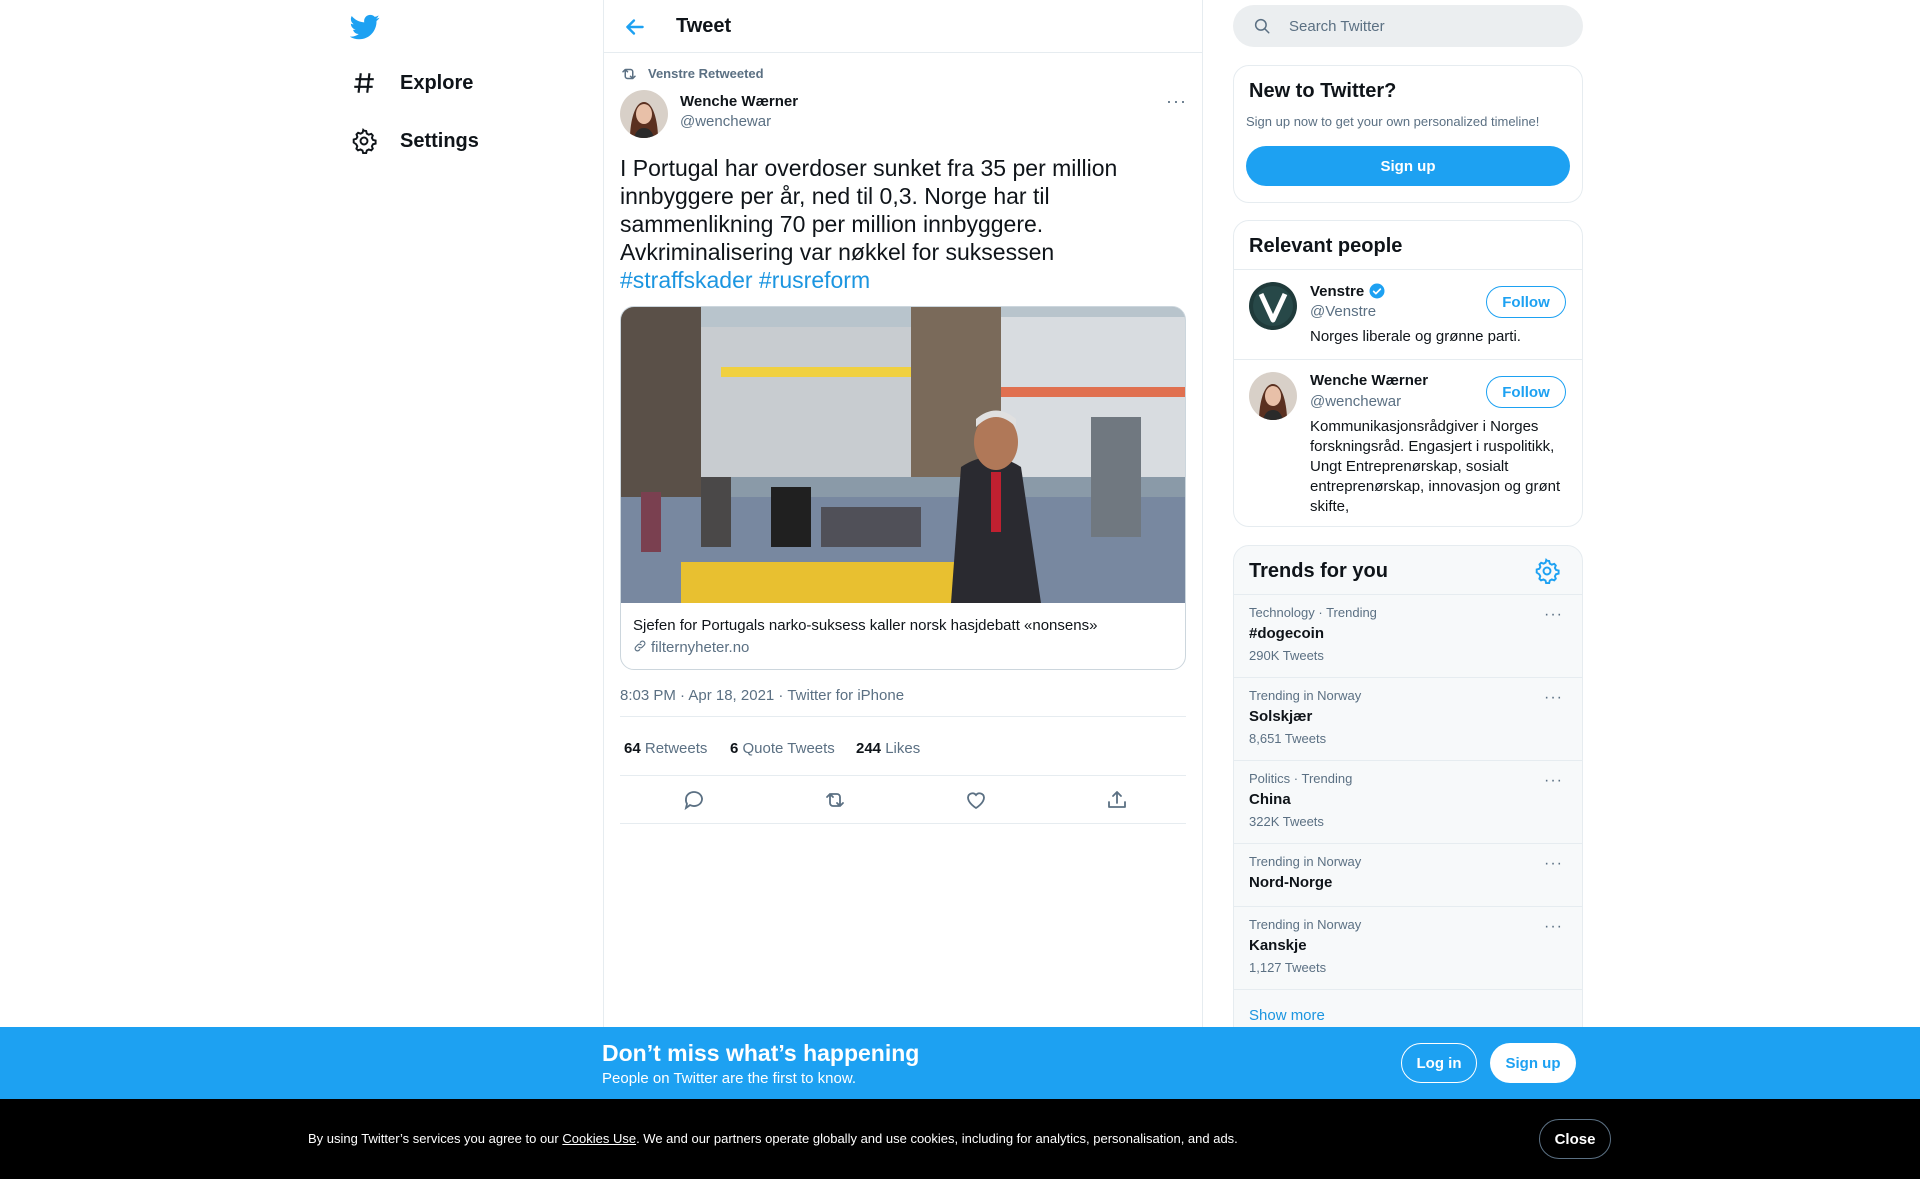 The image size is (1920, 1179). I want to click on show-more-link: Show more, so click(1287, 1015).